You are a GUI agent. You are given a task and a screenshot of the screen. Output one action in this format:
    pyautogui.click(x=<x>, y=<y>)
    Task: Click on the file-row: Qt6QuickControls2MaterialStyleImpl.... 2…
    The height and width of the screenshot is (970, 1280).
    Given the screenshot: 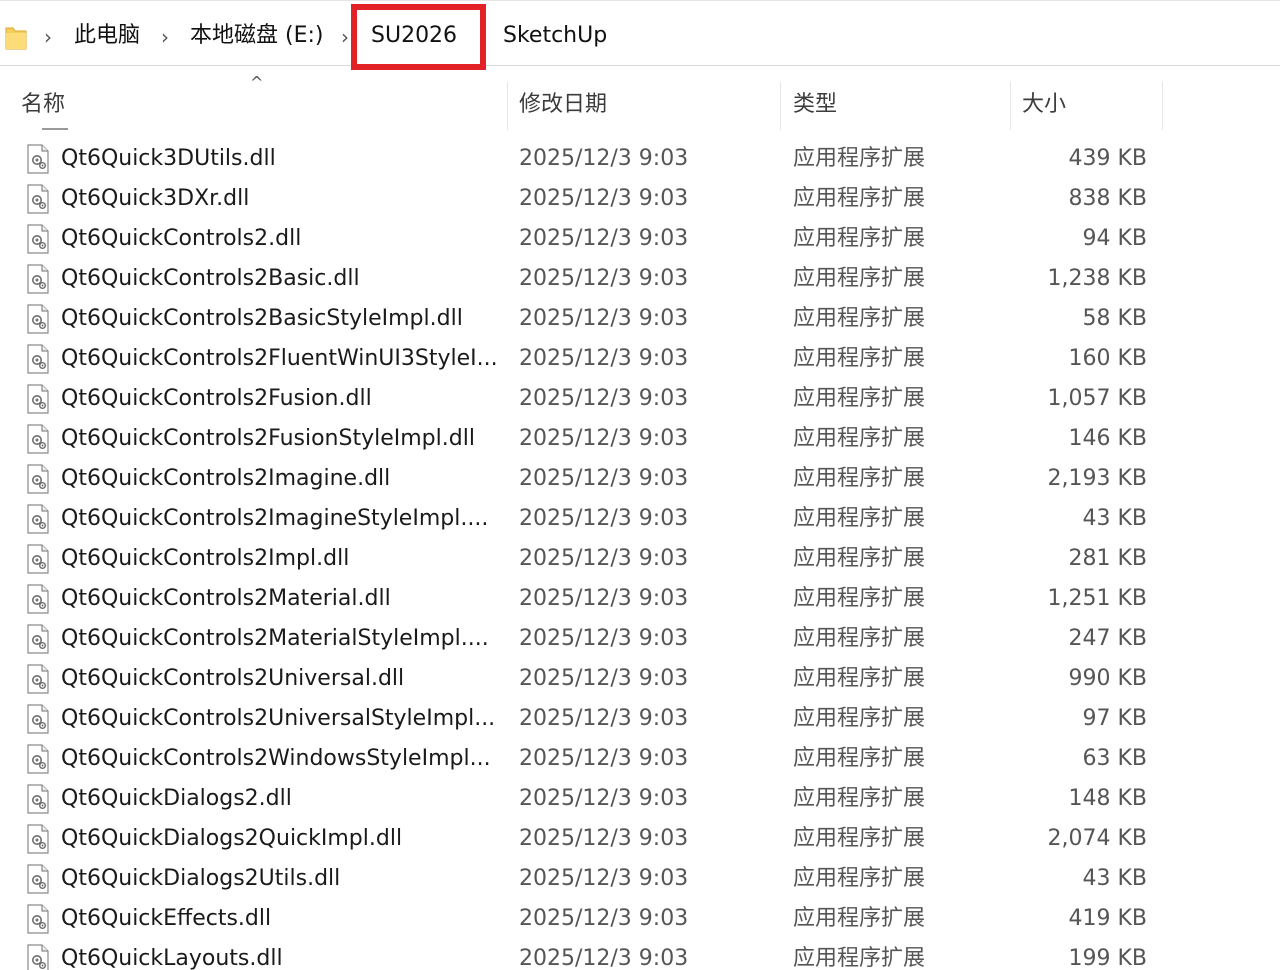 What is the action you would take?
    pyautogui.click(x=640, y=639)
    